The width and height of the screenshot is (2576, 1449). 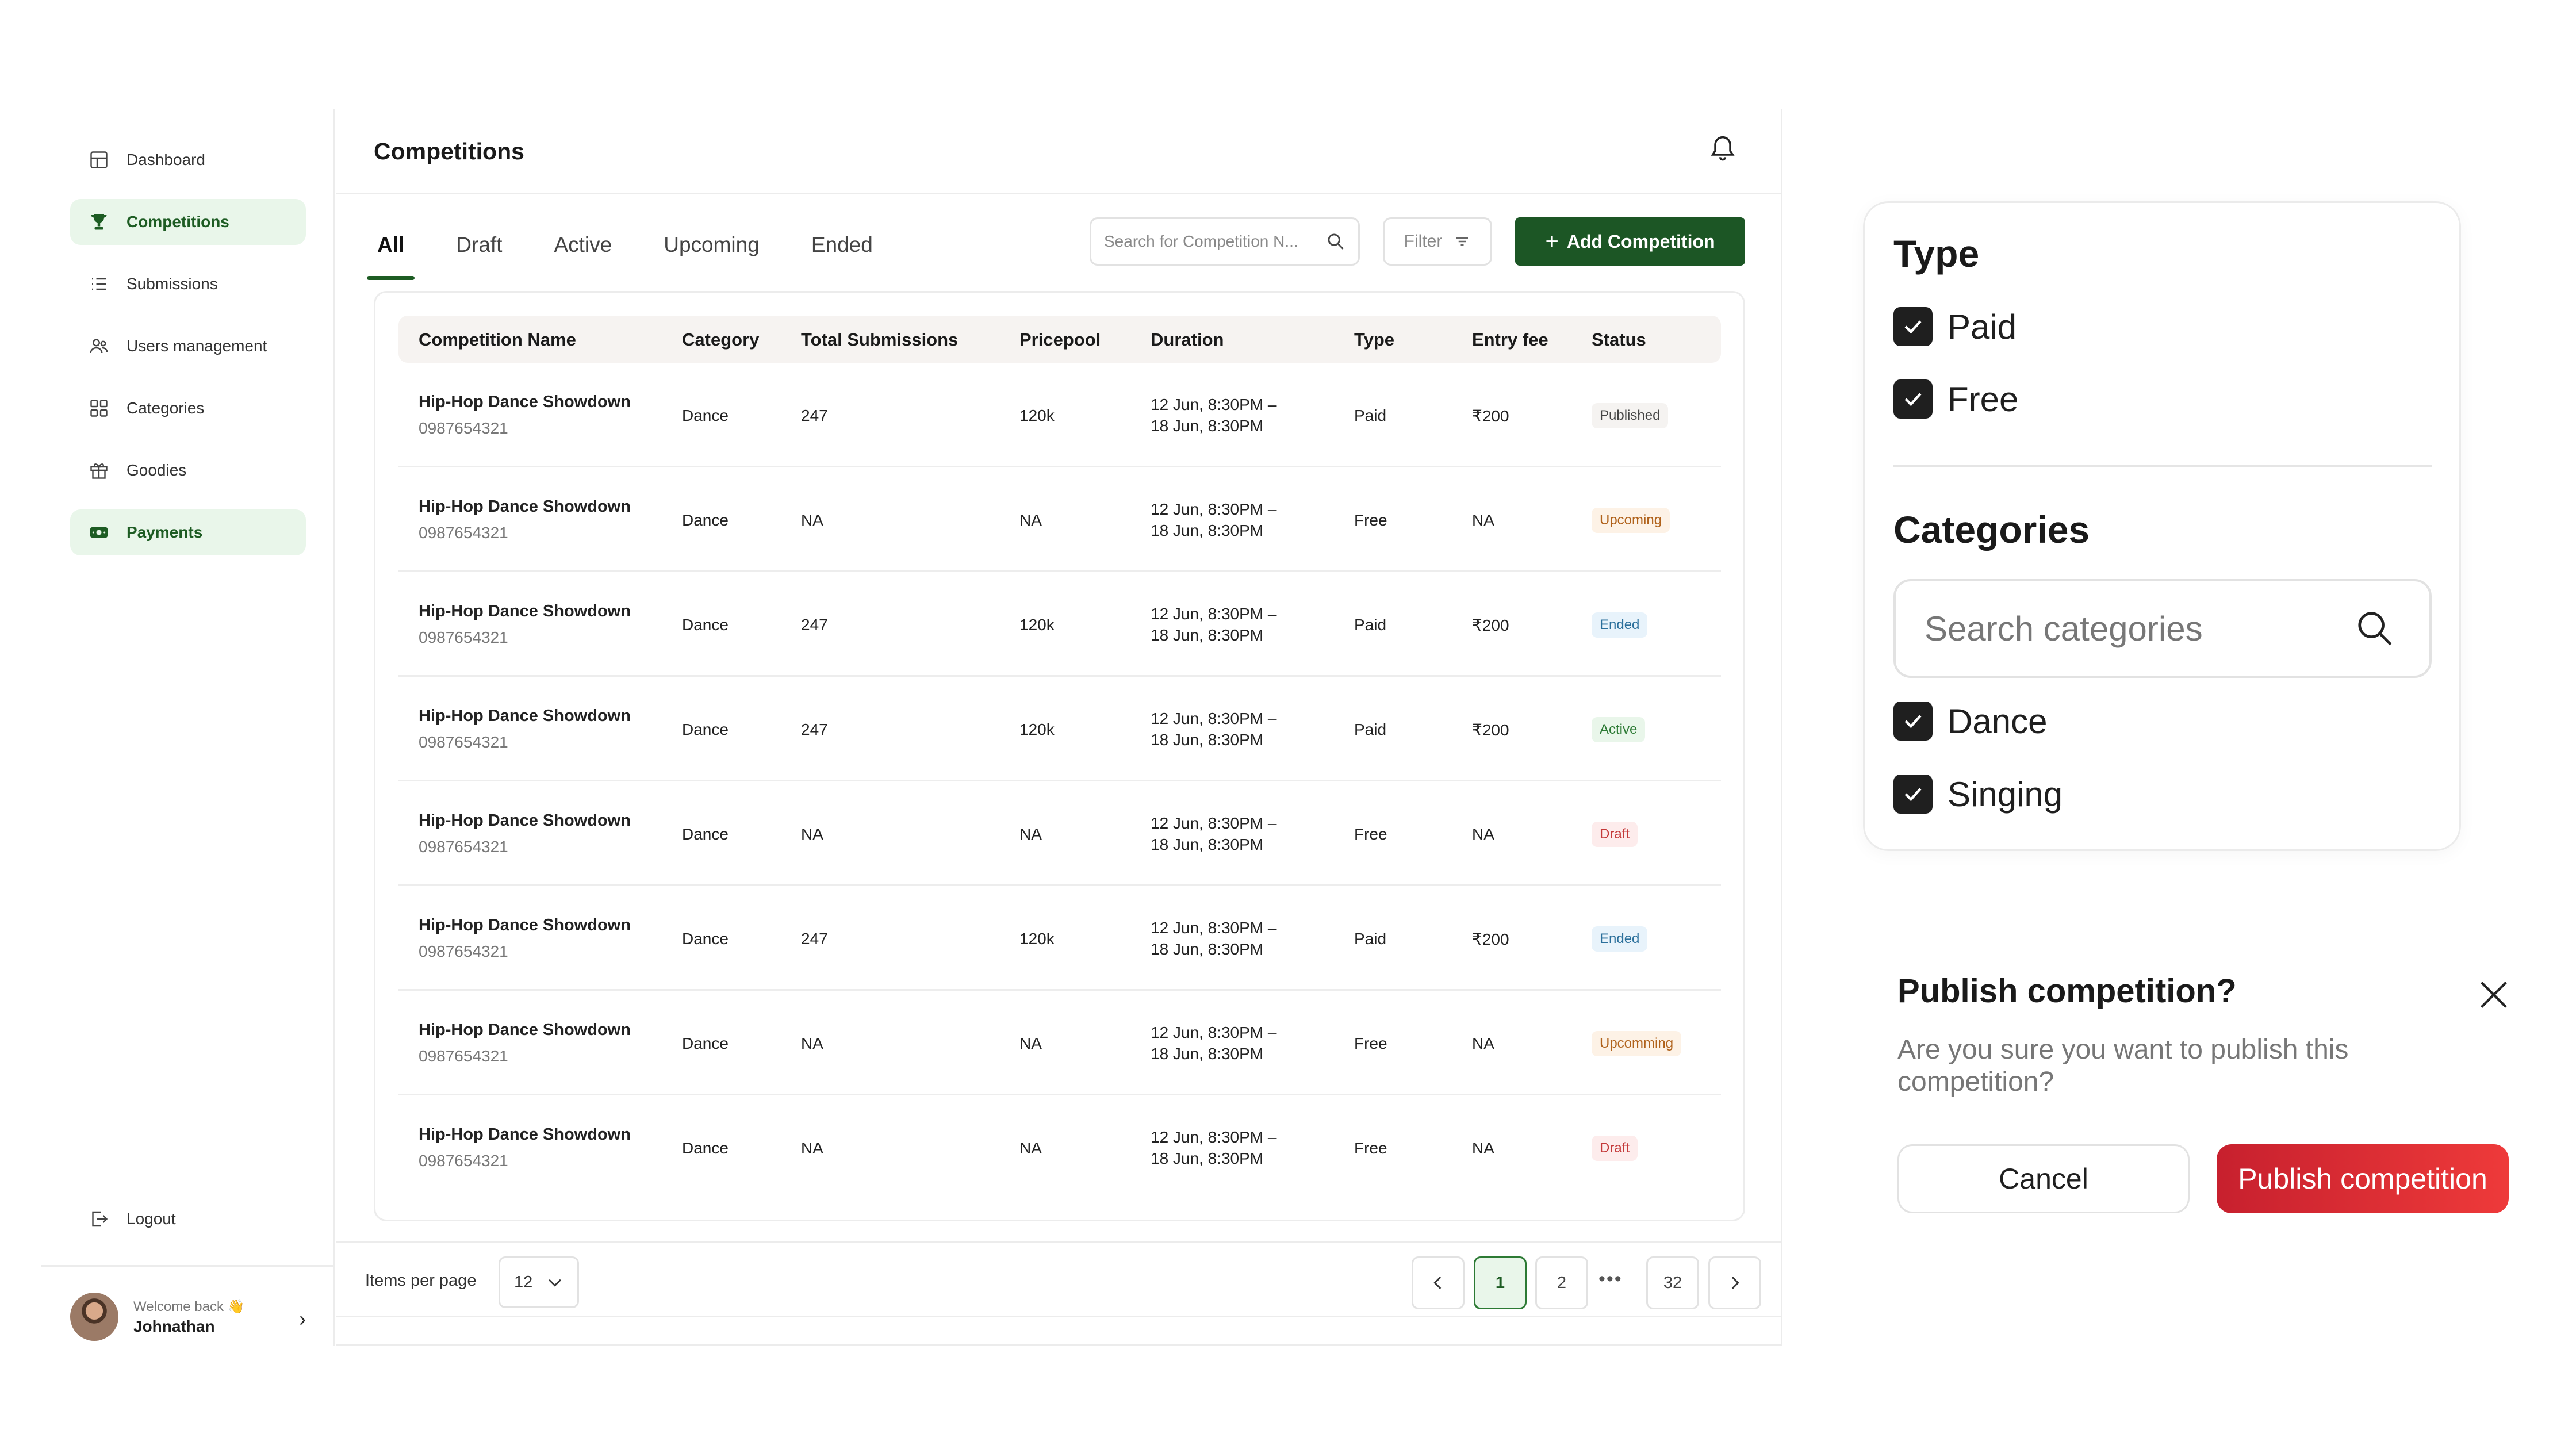 What do you see at coordinates (479, 253) in the screenshot?
I see `tab-draft: Draft` at bounding box center [479, 253].